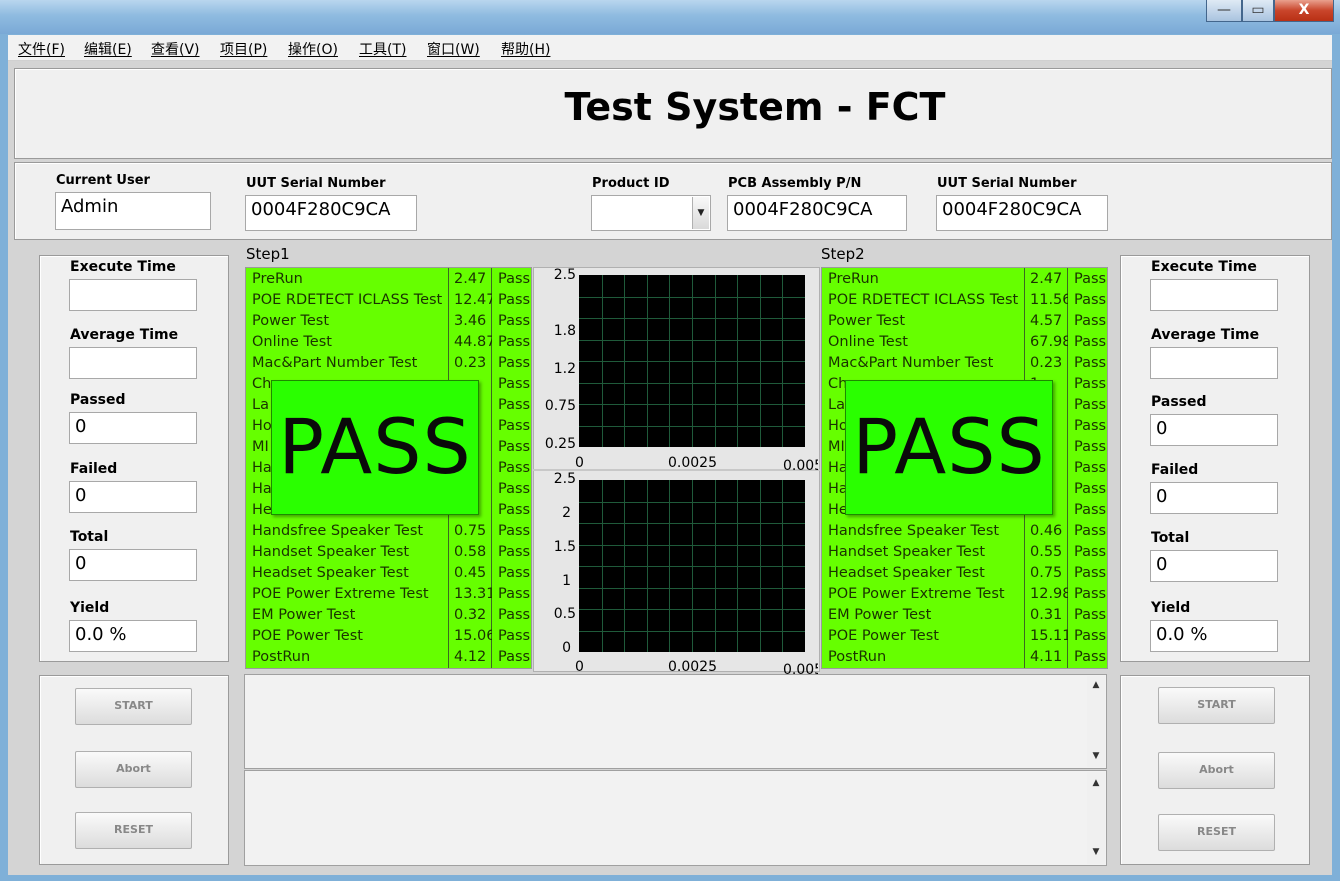  Describe the element at coordinates (1179, 402) in the screenshot. I see `right-passed-label: Passed` at that location.